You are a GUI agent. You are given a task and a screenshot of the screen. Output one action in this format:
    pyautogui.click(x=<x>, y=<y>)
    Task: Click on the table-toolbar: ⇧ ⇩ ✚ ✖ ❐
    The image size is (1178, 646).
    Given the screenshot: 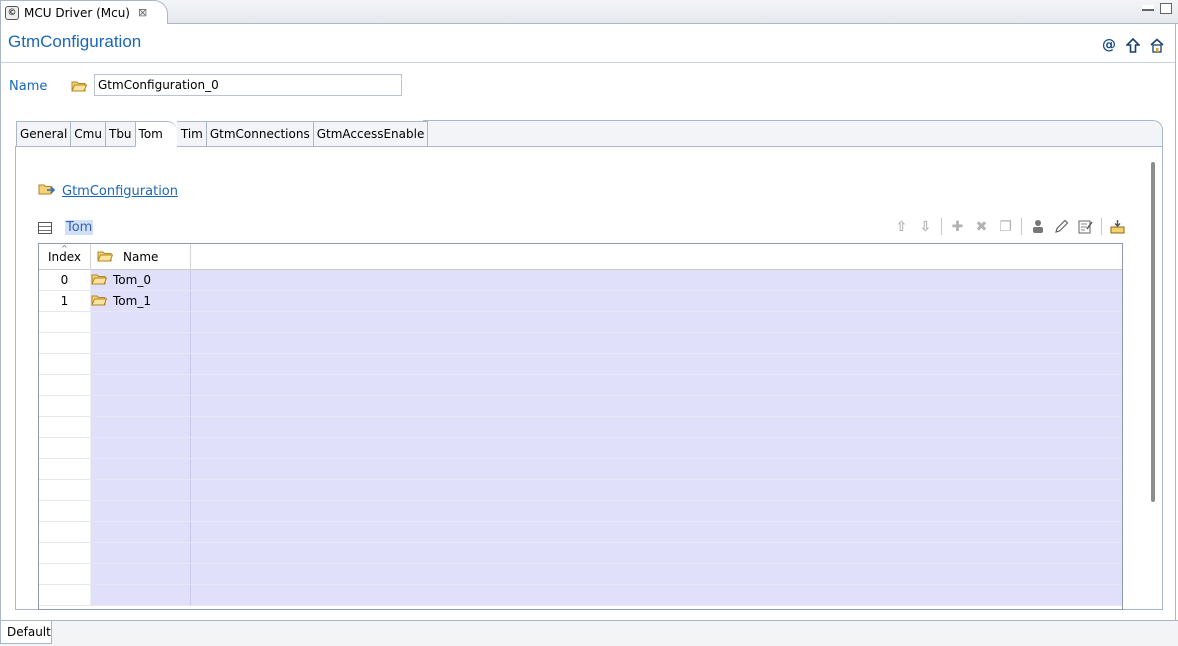 What is the action you would take?
    pyautogui.click(x=1009, y=226)
    